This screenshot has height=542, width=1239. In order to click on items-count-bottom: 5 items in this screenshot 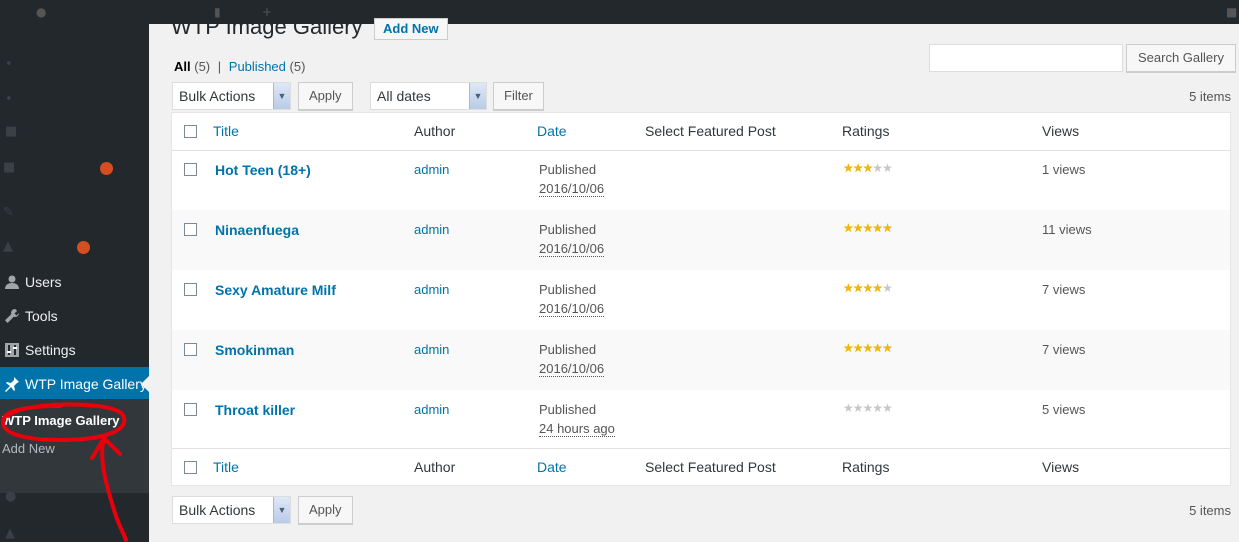, I will do `click(1210, 510)`.